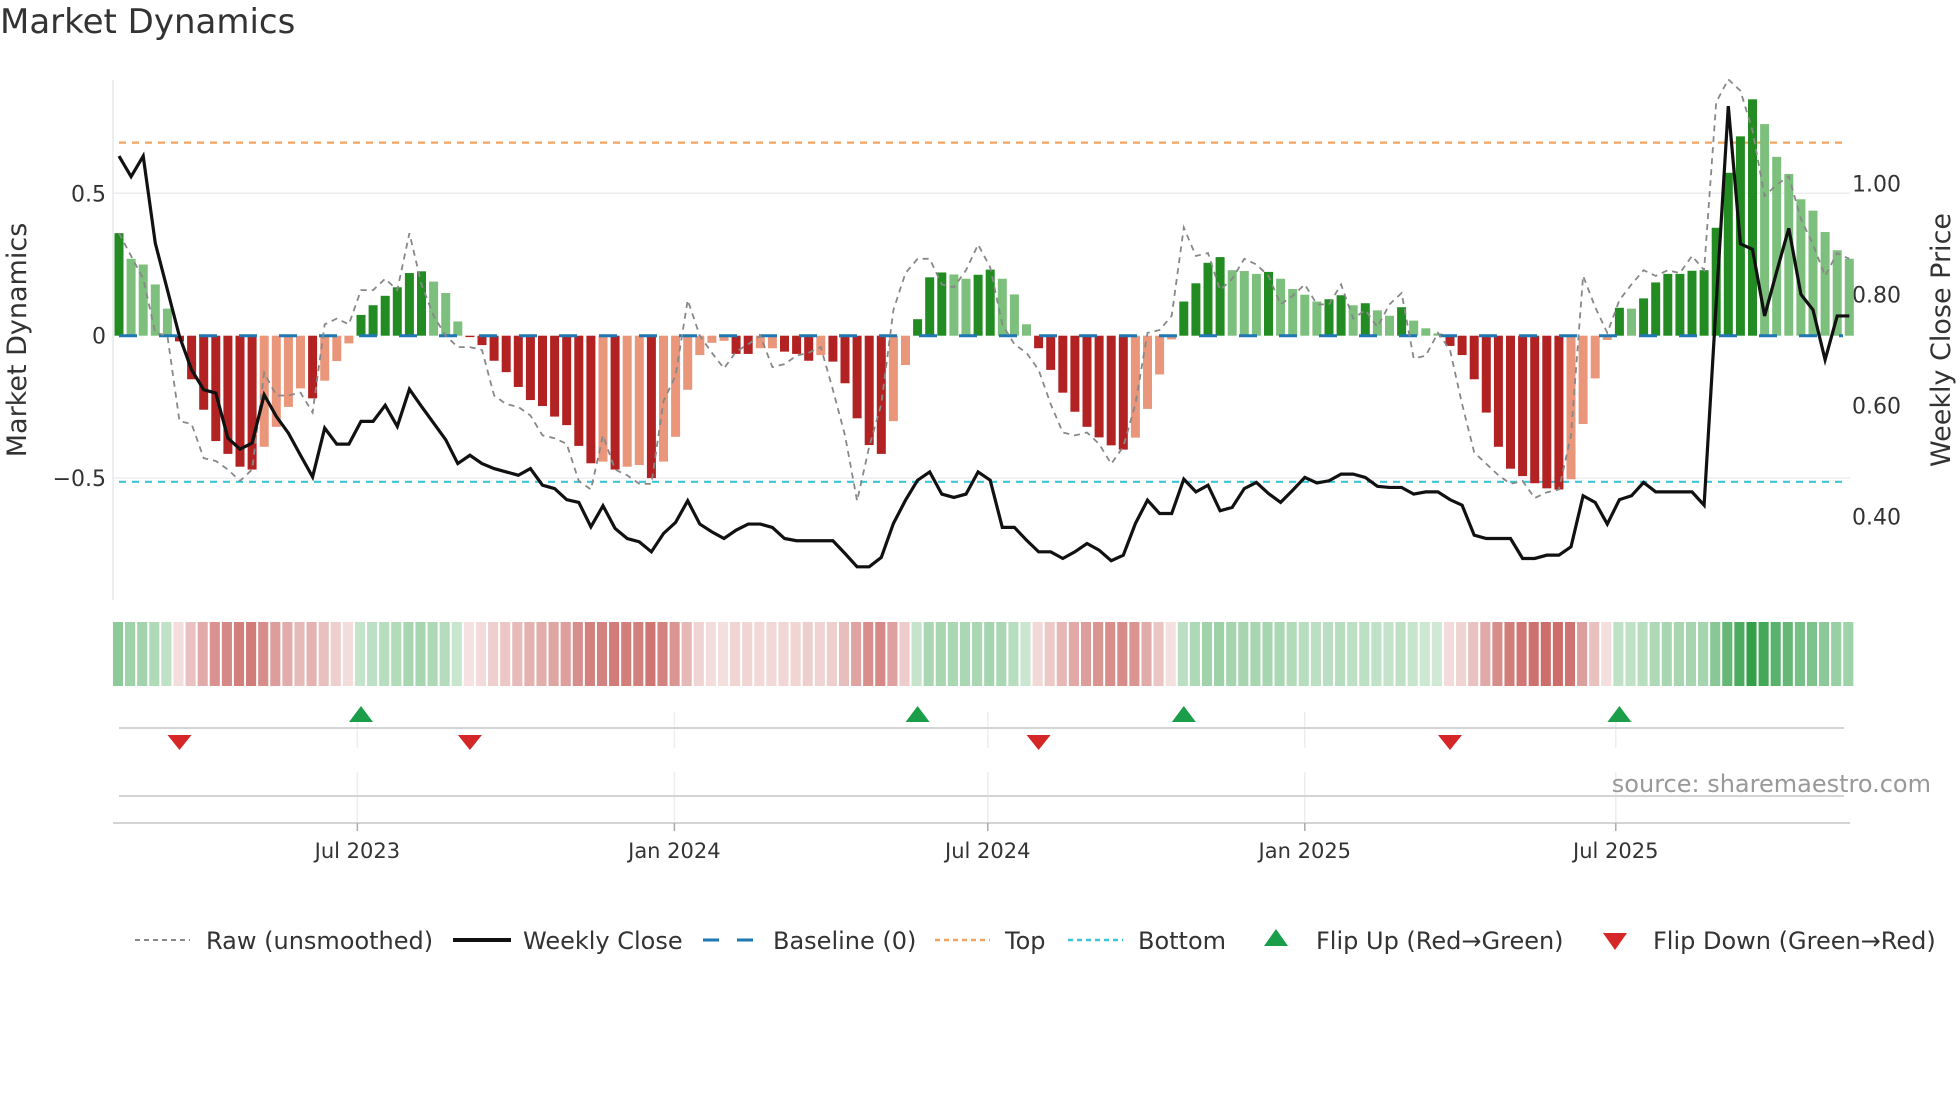 This screenshot has height=1102, width=1960. I want to click on legend-label: Flip Down (Green→Red), so click(1794, 941).